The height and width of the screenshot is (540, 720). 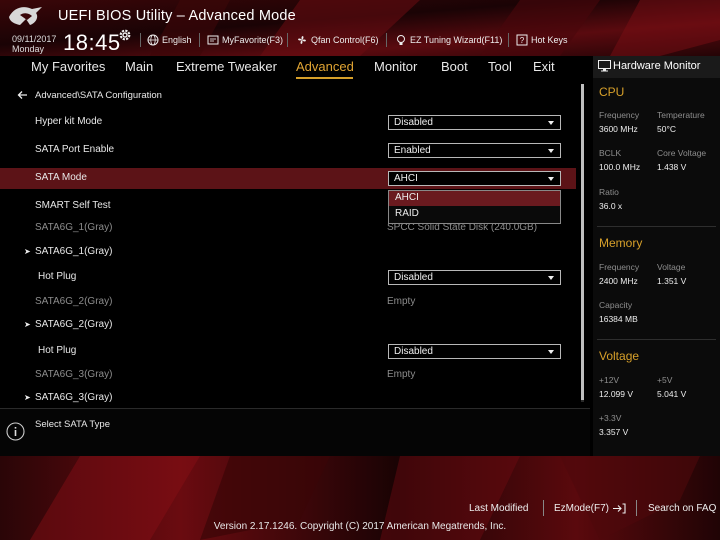 I want to click on sata-mode-label: SATA Mode, so click(x=61, y=177).